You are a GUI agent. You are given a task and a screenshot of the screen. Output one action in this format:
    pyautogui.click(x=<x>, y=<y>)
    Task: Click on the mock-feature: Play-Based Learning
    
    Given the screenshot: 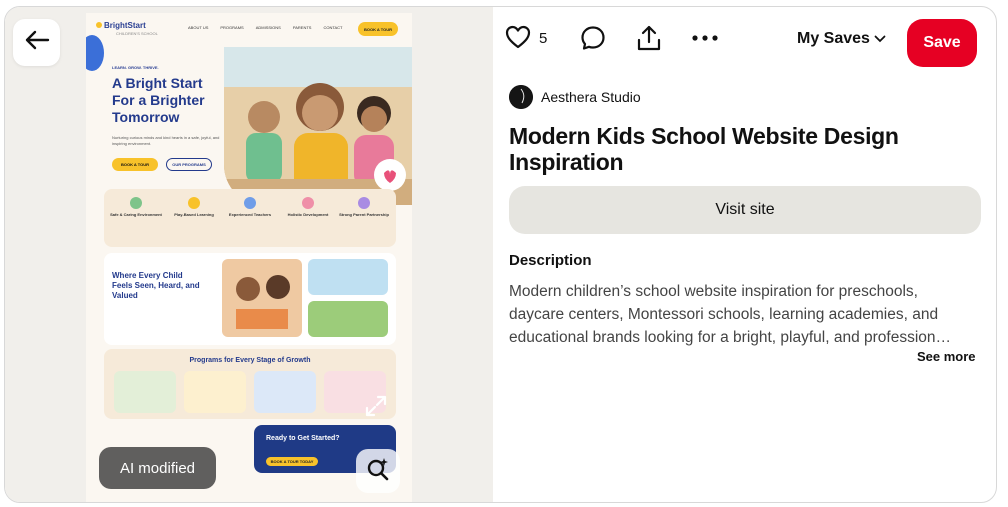 What is the action you would take?
    pyautogui.click(x=194, y=207)
    